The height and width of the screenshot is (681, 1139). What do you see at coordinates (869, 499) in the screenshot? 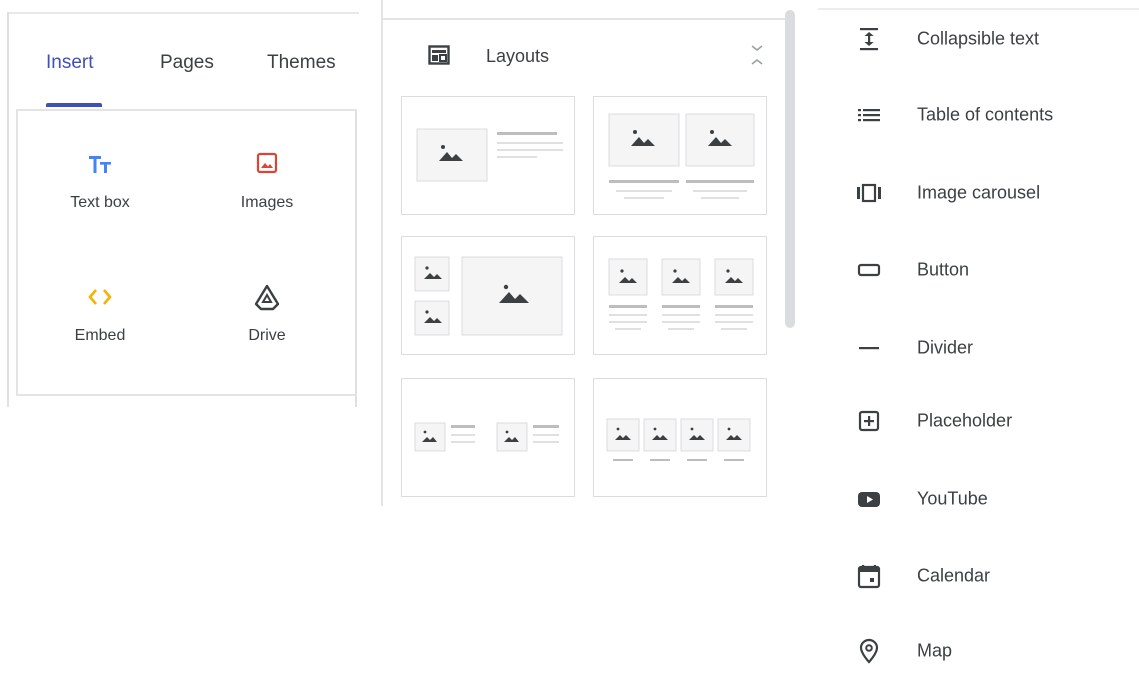
I see `youtube-icon` at bounding box center [869, 499].